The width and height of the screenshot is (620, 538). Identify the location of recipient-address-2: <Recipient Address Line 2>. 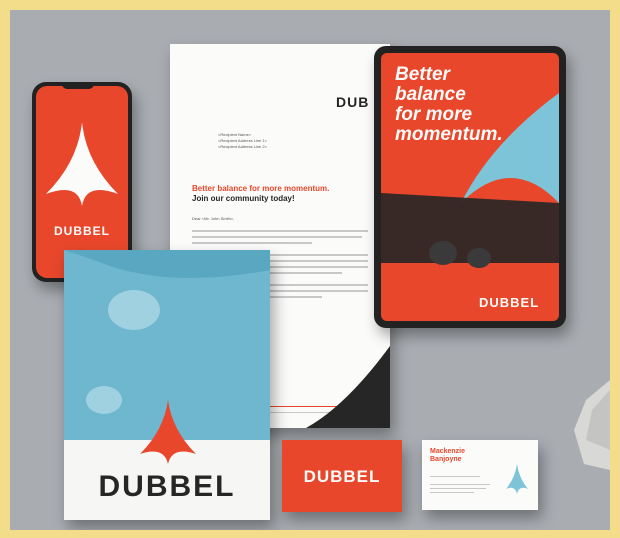
(242, 146).